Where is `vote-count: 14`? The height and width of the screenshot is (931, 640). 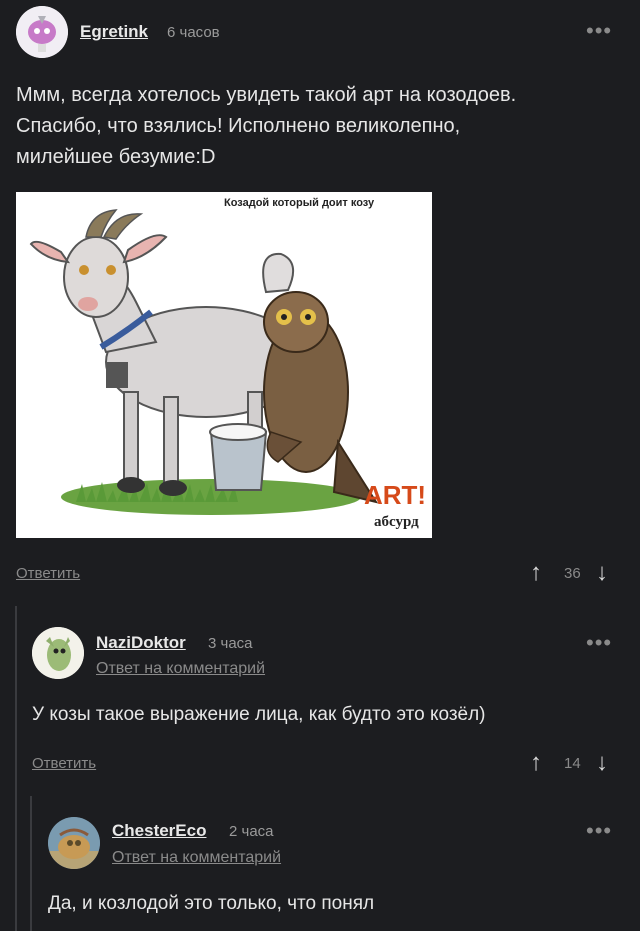
vote-count: 14 is located at coordinates (572, 763).